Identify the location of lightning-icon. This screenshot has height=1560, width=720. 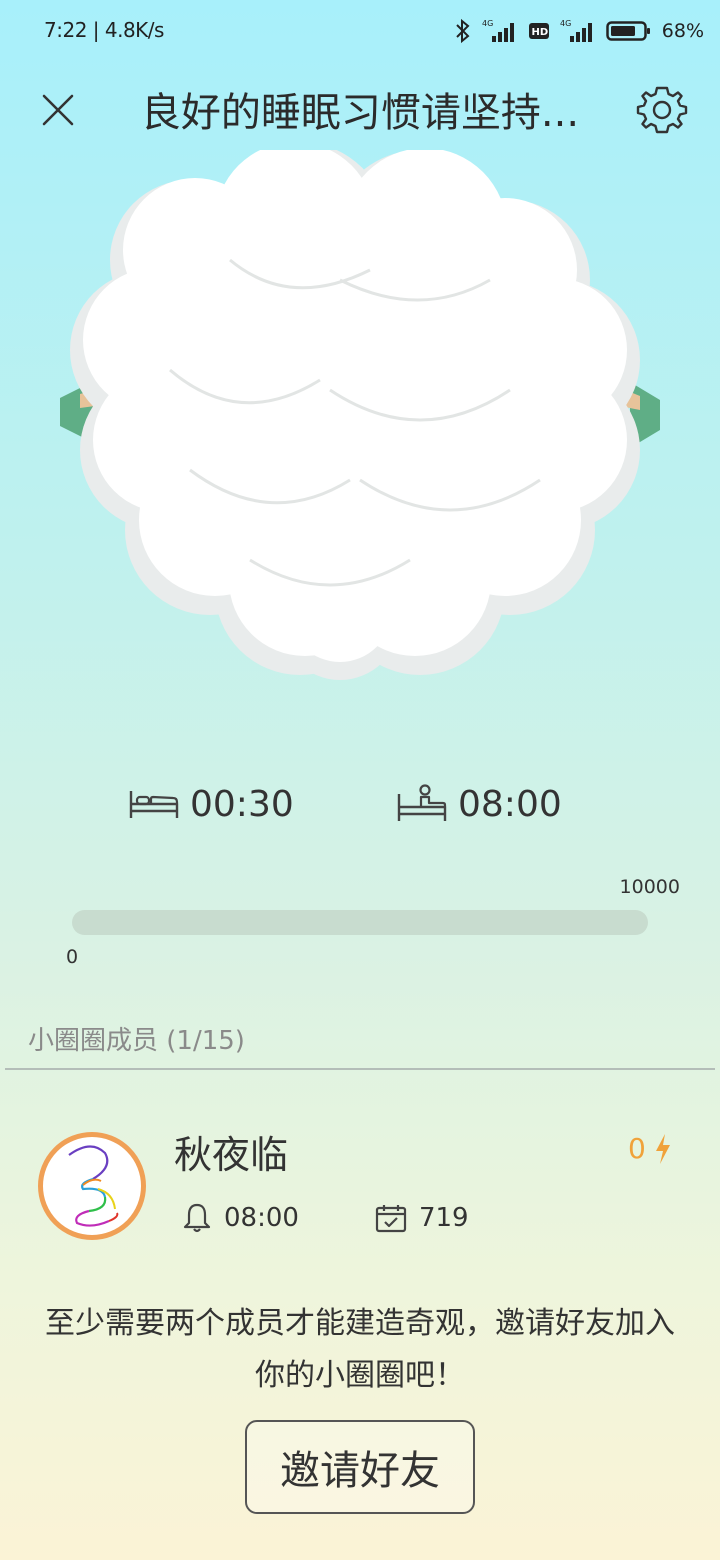
(662, 1148).